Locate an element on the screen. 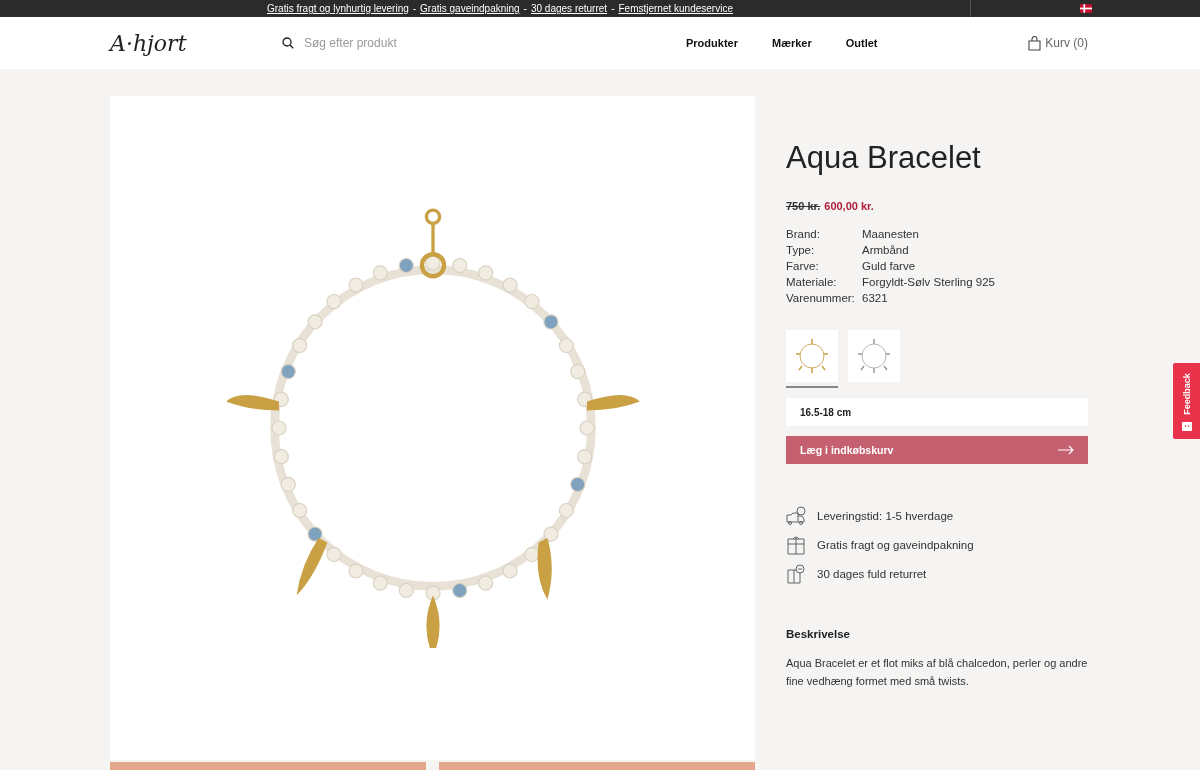 This screenshot has height=770, width=1200. spec-label: Brand: is located at coordinates (803, 234).